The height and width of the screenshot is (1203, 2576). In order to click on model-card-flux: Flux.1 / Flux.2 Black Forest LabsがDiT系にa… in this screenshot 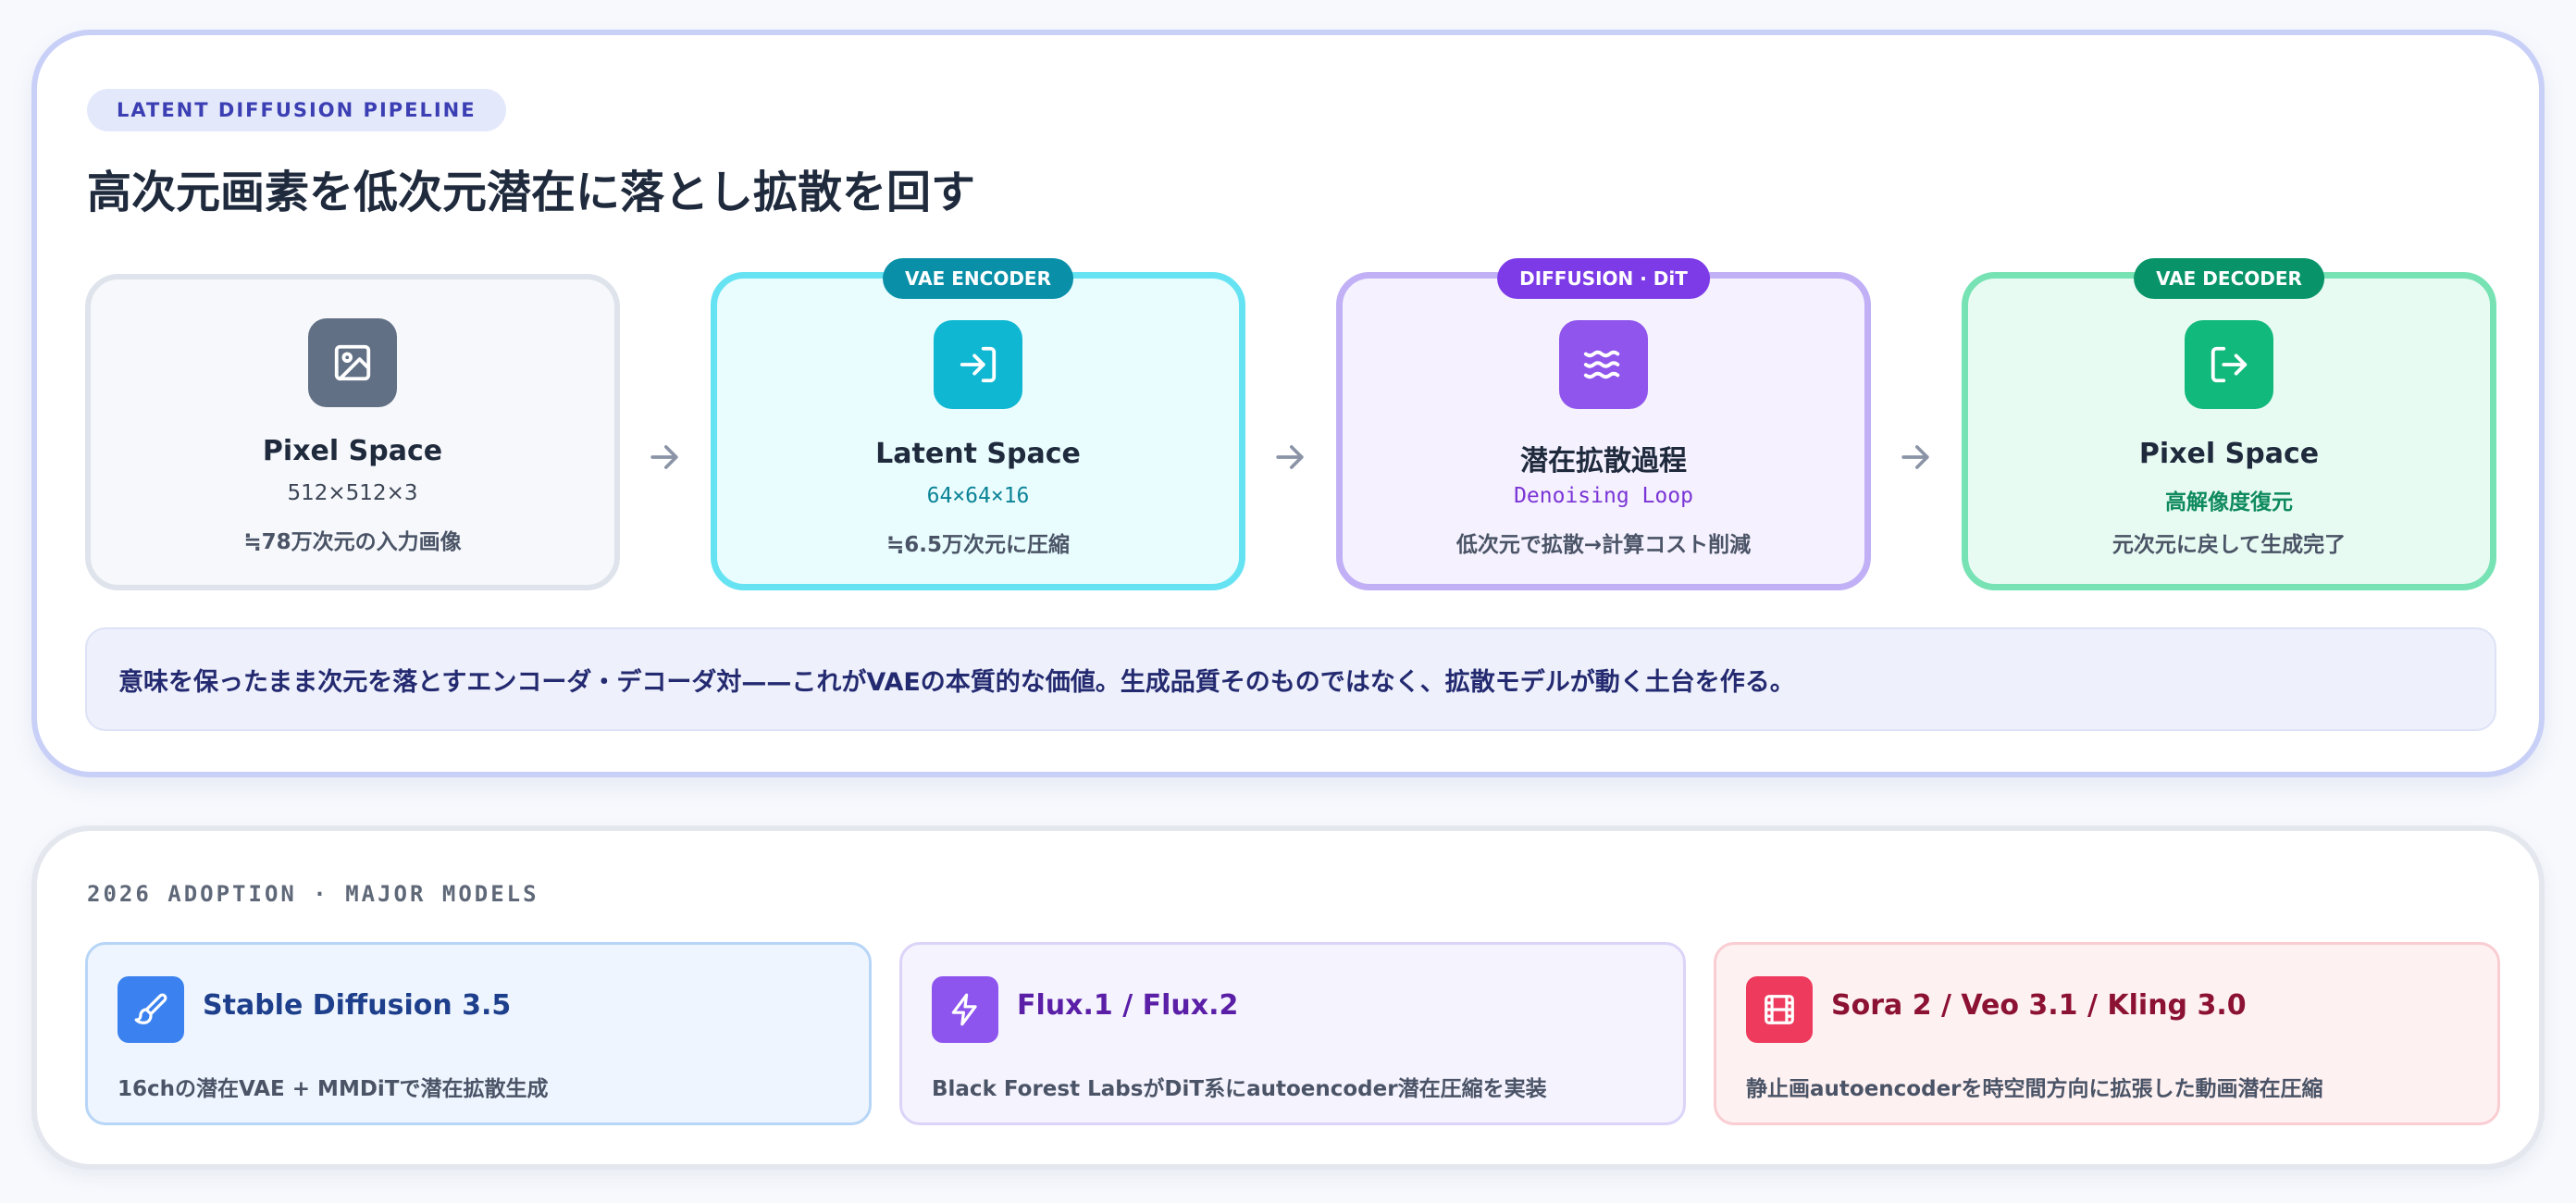, I will do `click(1292, 1033)`.